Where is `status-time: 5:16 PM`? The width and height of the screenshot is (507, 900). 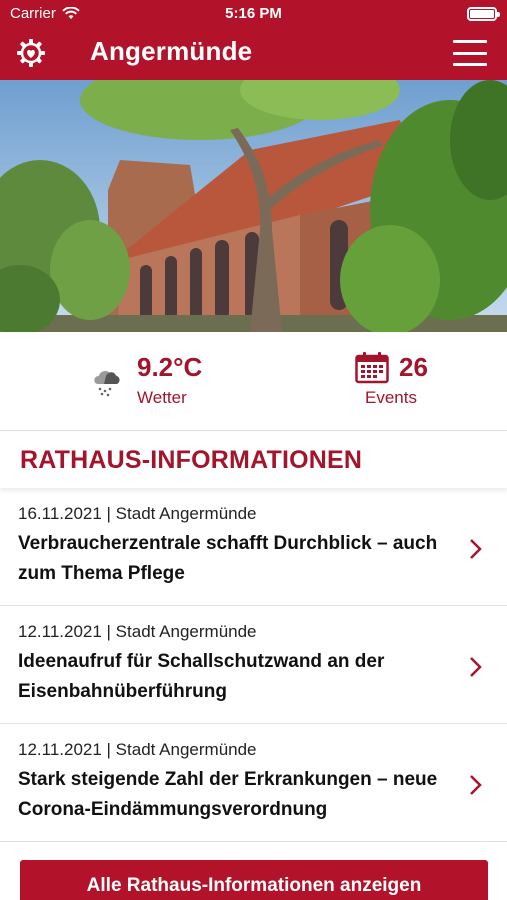 status-time: 5:16 PM is located at coordinates (253, 13).